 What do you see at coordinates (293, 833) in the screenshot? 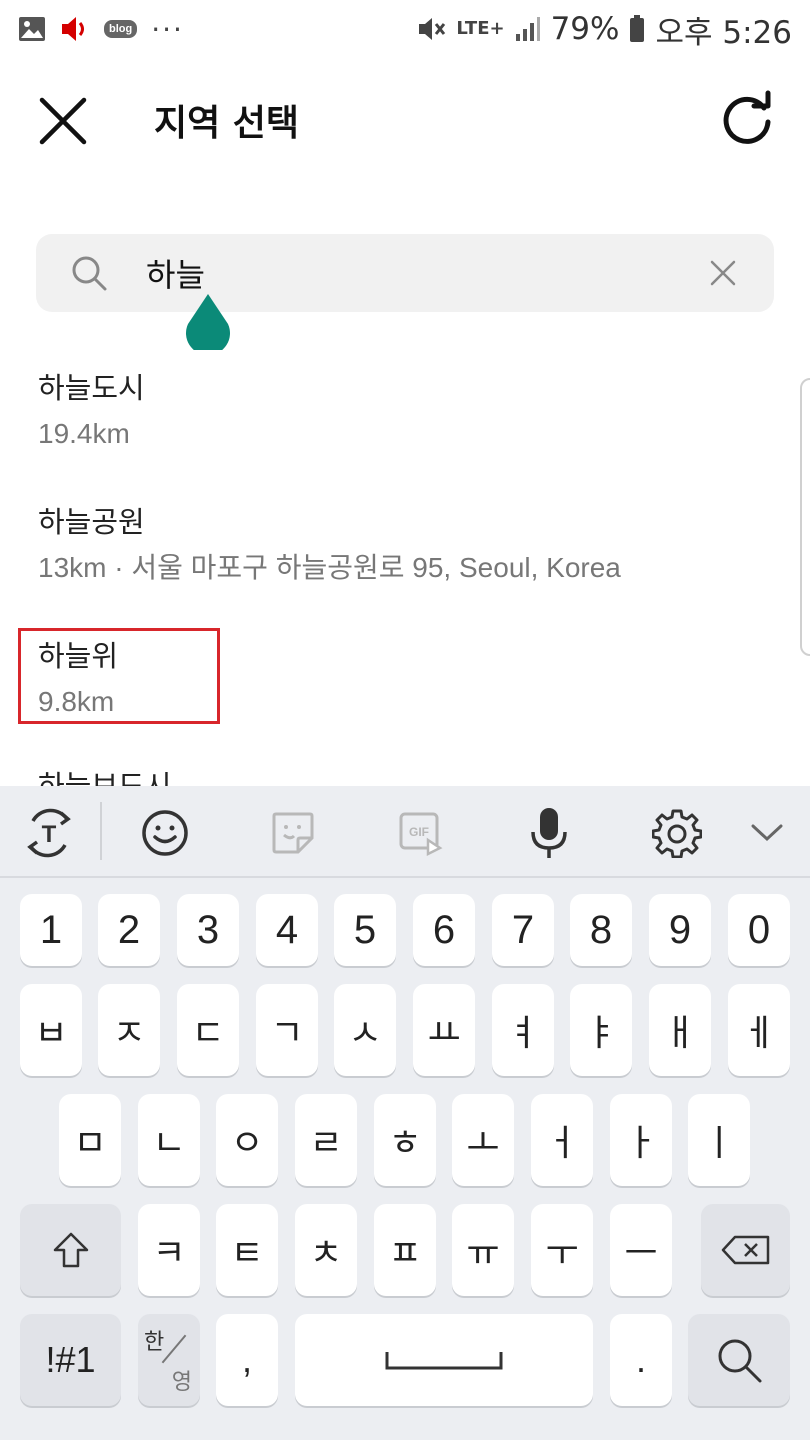
I see `sticker-button` at bounding box center [293, 833].